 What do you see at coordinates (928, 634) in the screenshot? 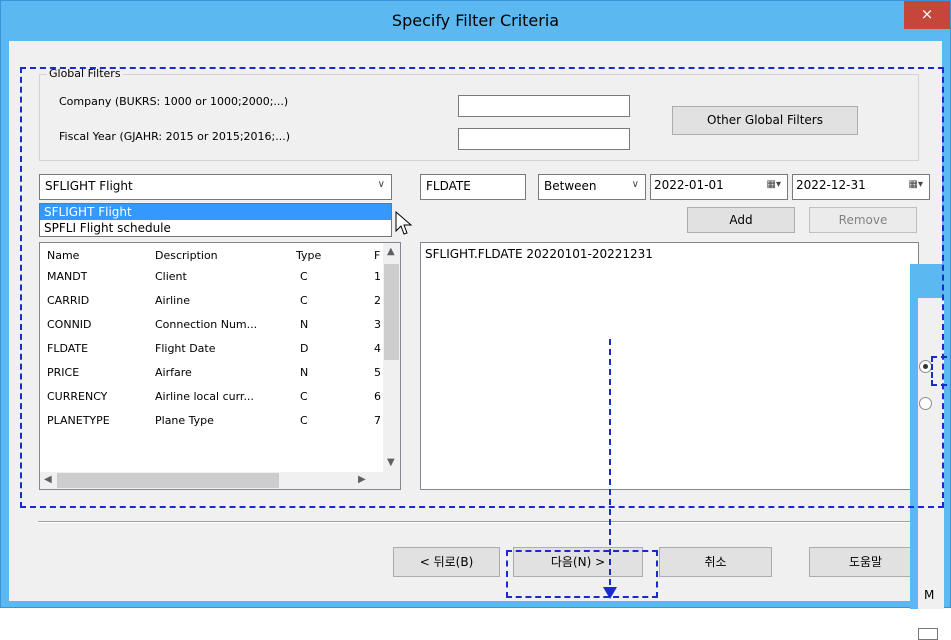
I see `background-dialog-input` at bounding box center [928, 634].